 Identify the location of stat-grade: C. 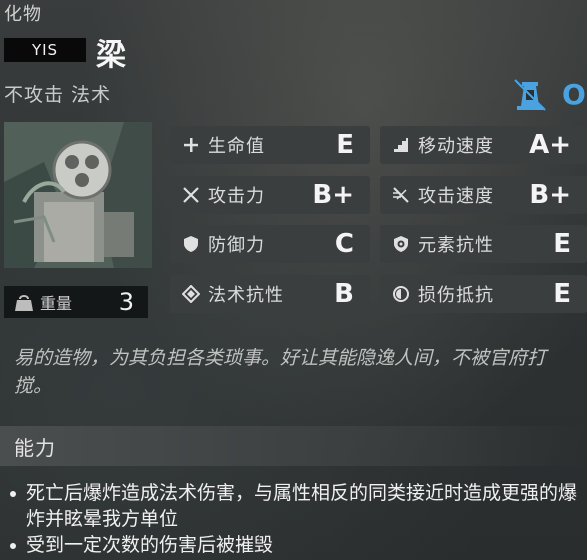
(344, 244).